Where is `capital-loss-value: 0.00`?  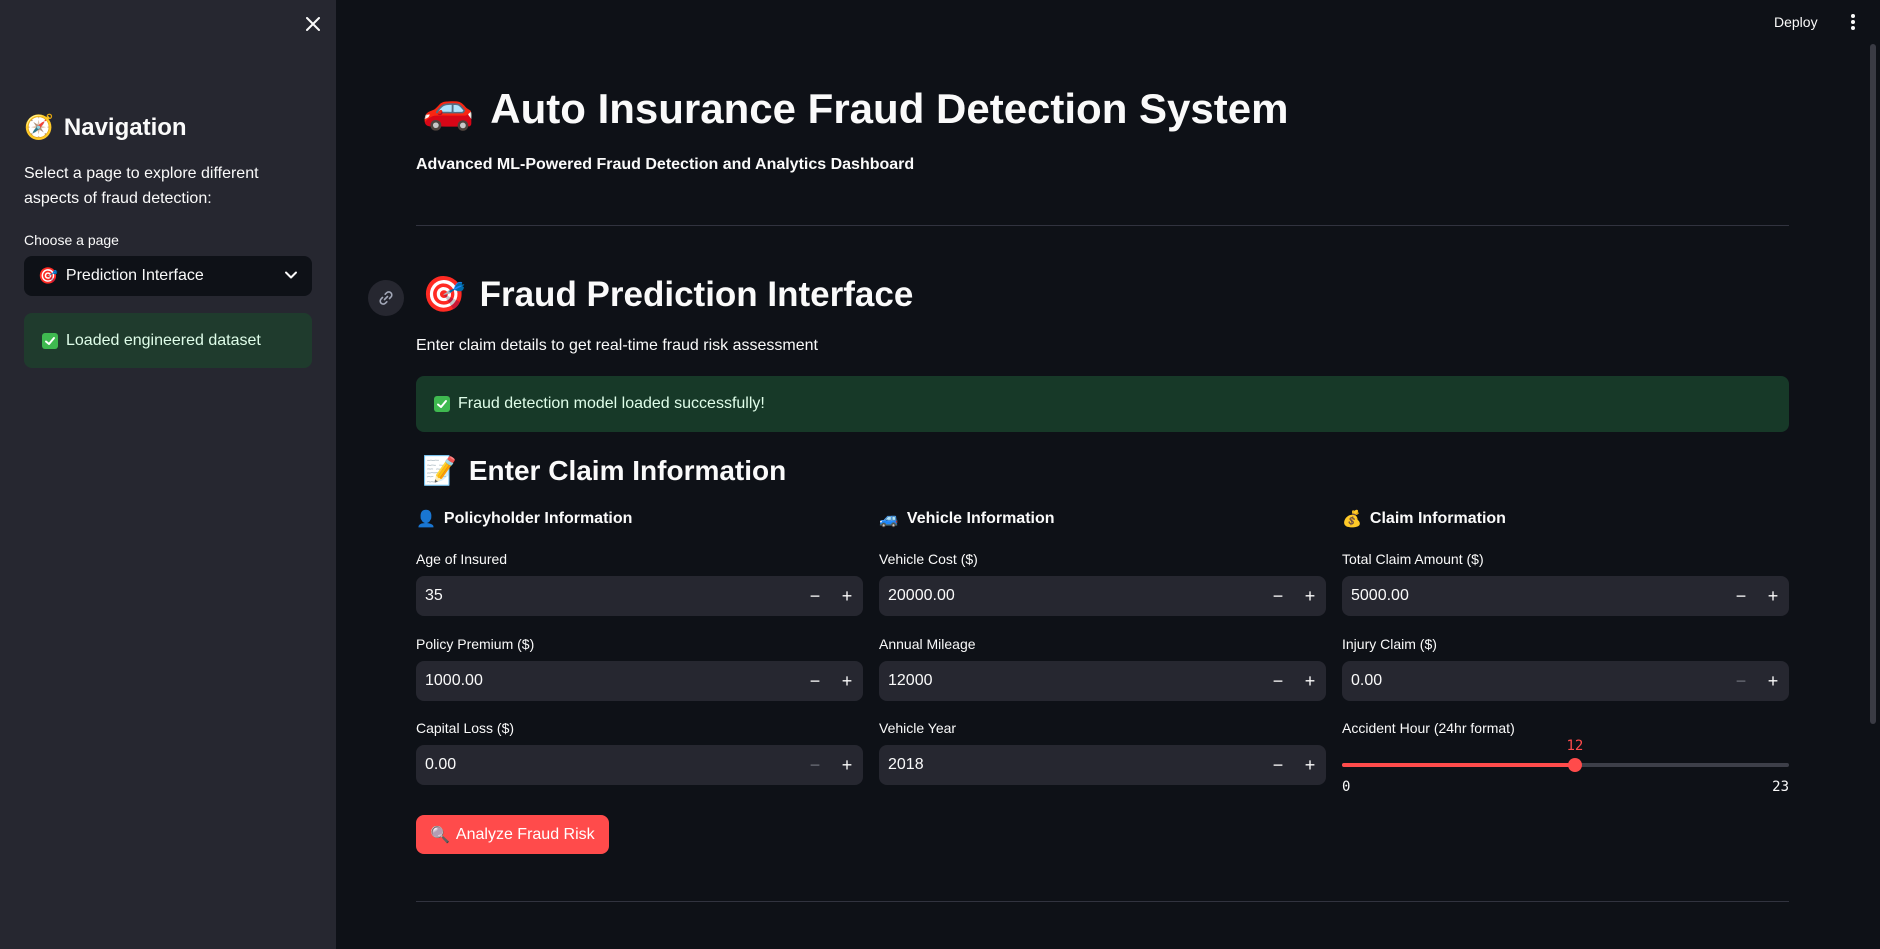 capital-loss-value: 0.00 is located at coordinates (607, 765).